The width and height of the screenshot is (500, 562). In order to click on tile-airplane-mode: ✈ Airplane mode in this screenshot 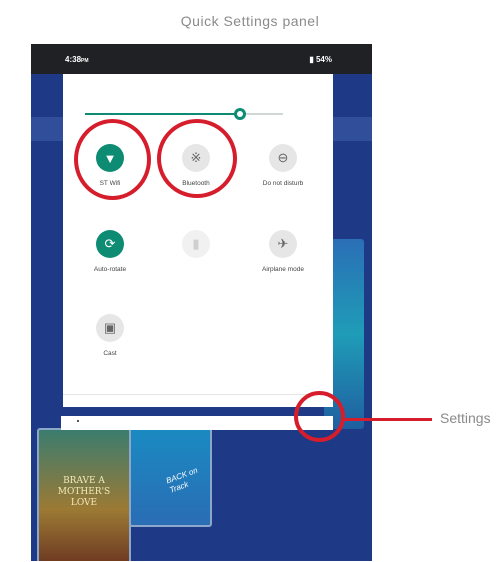, I will do `click(283, 251)`.